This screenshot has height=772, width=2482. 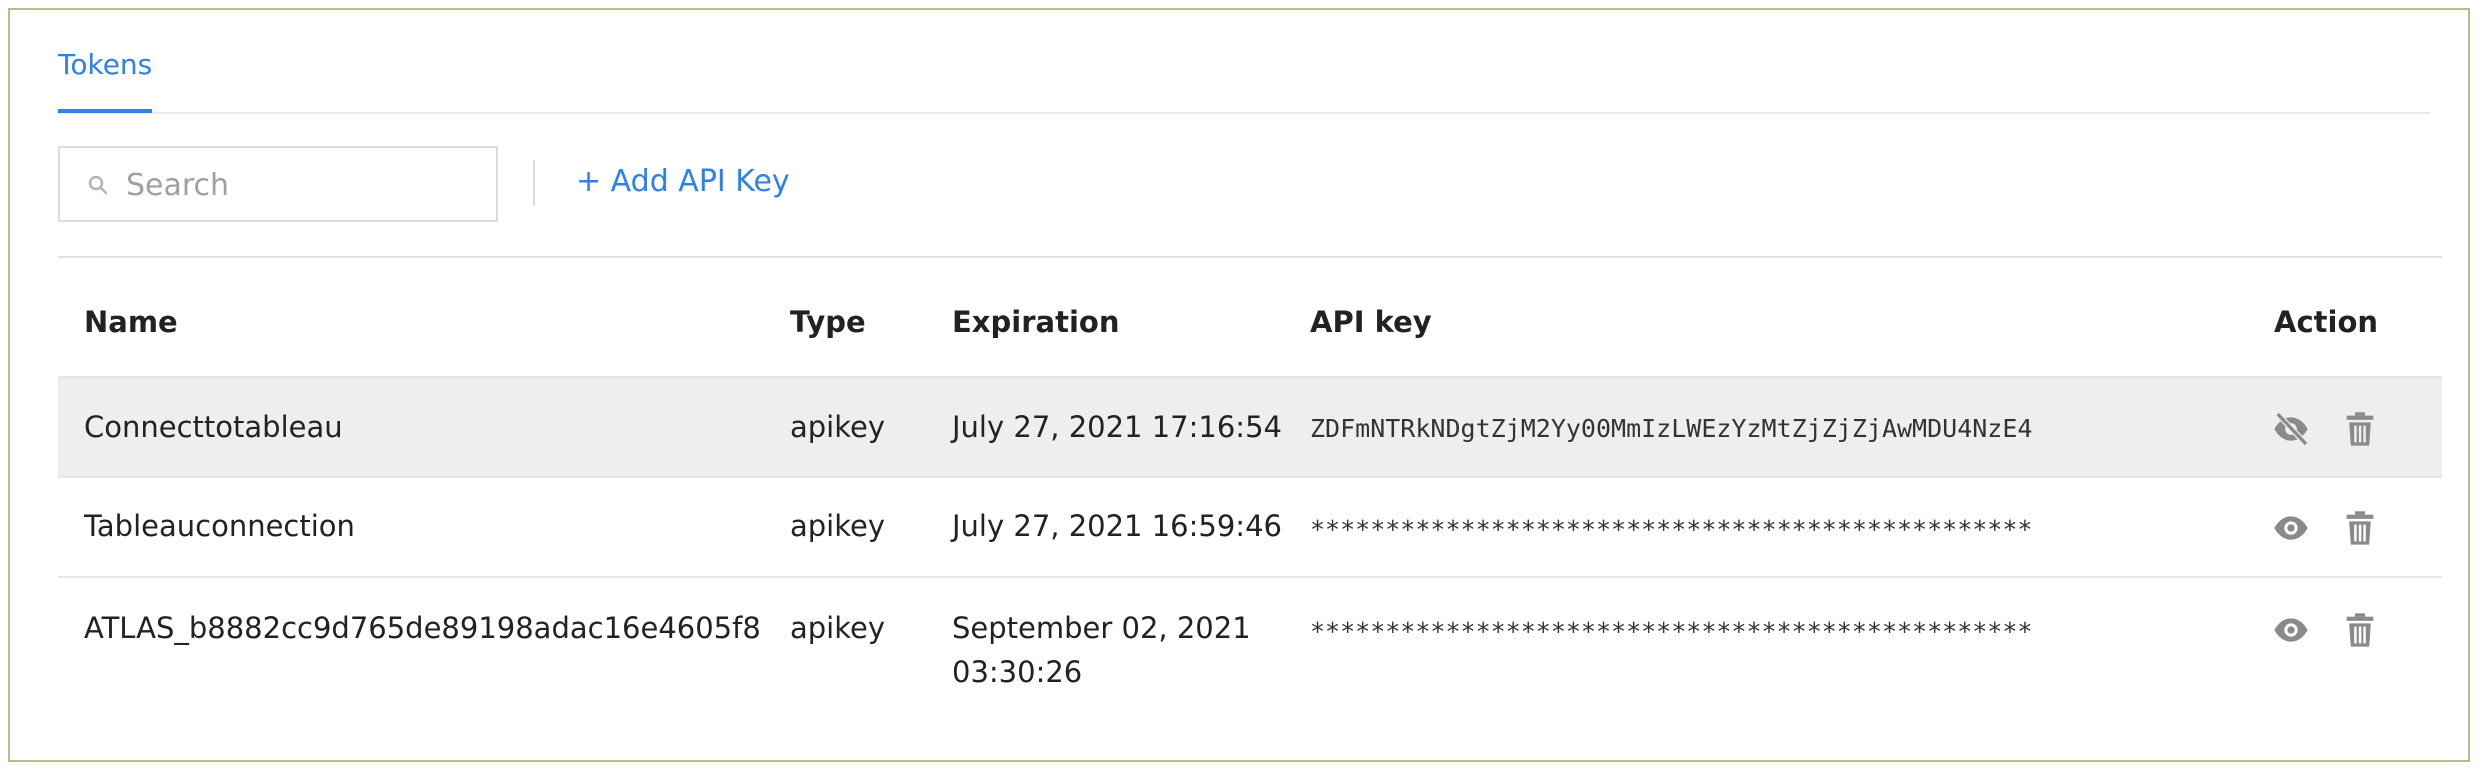 What do you see at coordinates (213, 427) in the screenshot?
I see `token-name: Connecttotableau` at bounding box center [213, 427].